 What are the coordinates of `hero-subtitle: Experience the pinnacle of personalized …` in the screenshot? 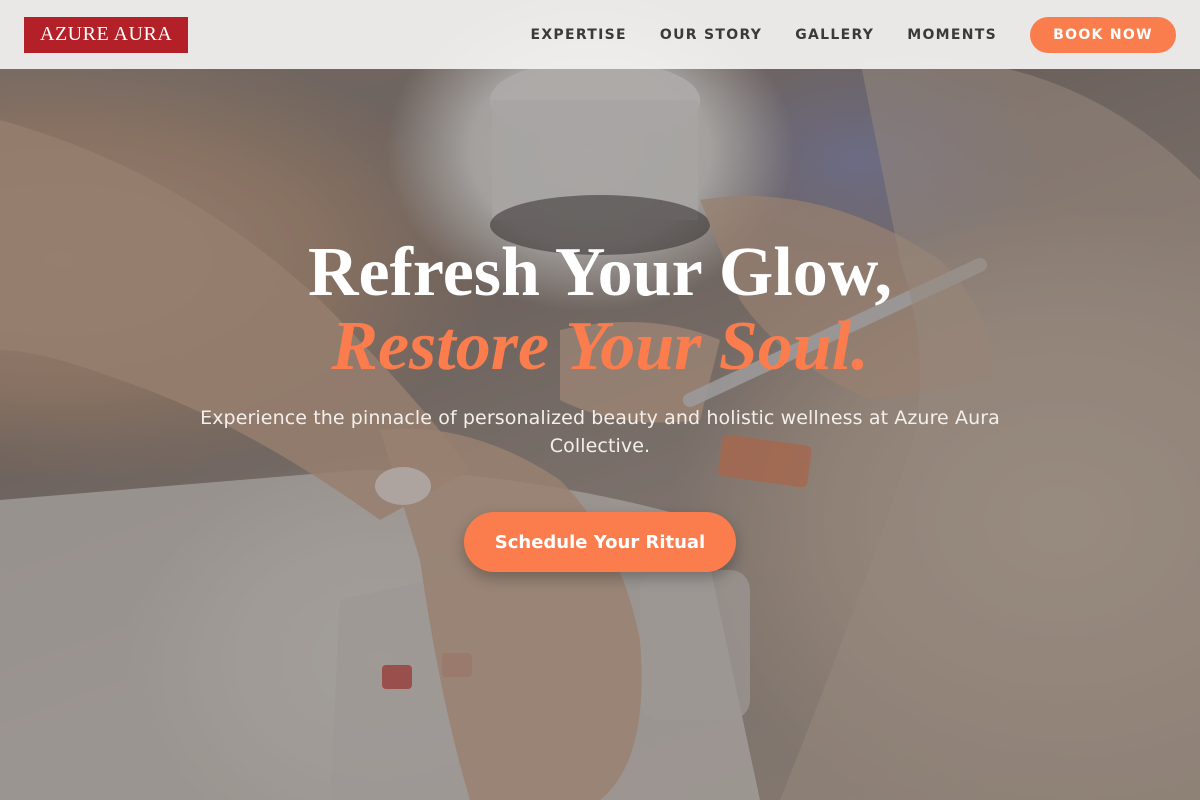 It's located at (600, 432).